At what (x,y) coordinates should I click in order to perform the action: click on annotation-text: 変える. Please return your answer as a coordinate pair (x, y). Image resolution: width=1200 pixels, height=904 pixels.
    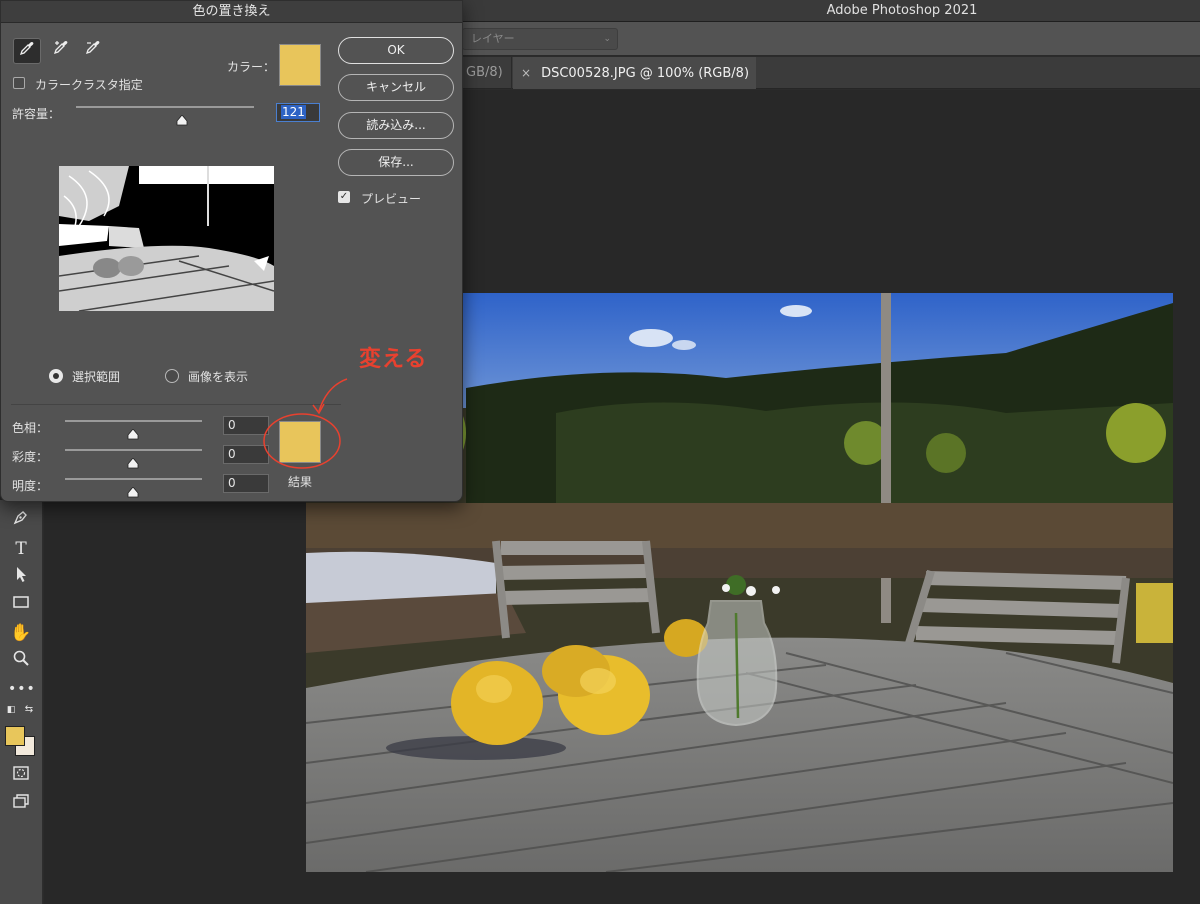
    Looking at the image, I should click on (393, 359).